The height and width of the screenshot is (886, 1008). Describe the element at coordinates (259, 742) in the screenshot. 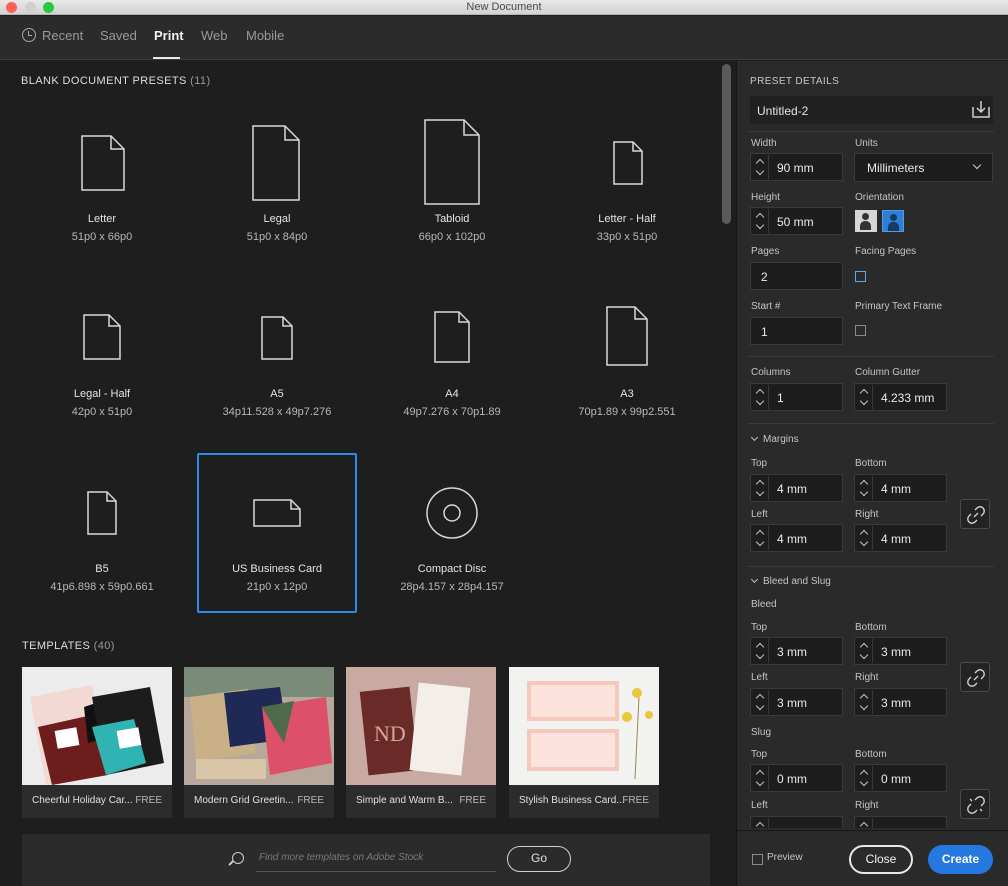

I see `template-card: Modern Grid Greetin... FREE` at that location.